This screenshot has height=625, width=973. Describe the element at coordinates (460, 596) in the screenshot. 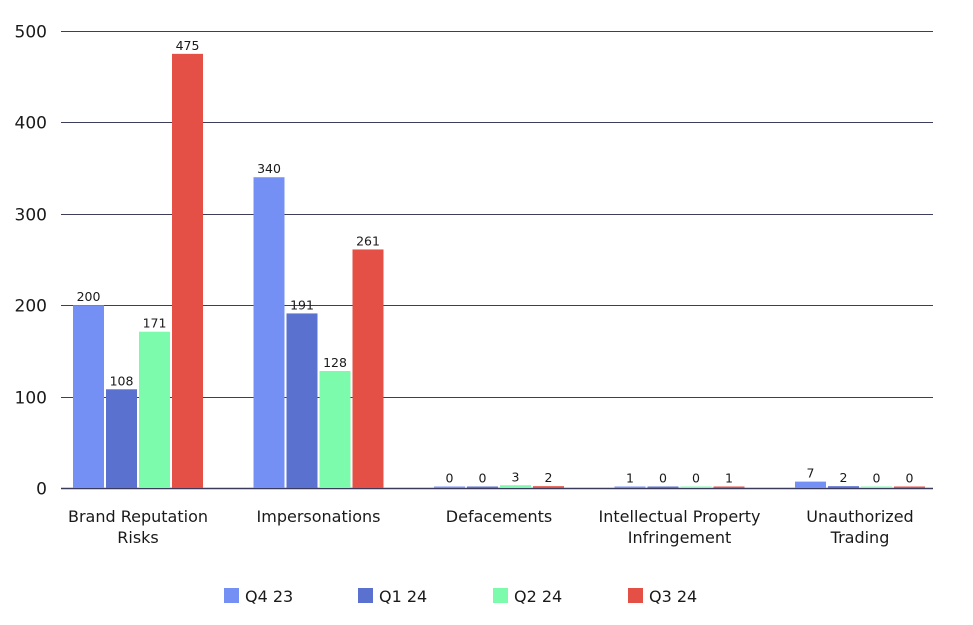

I see `legend: Q4 23 Q1 24 Q2 24 Q3 24` at that location.